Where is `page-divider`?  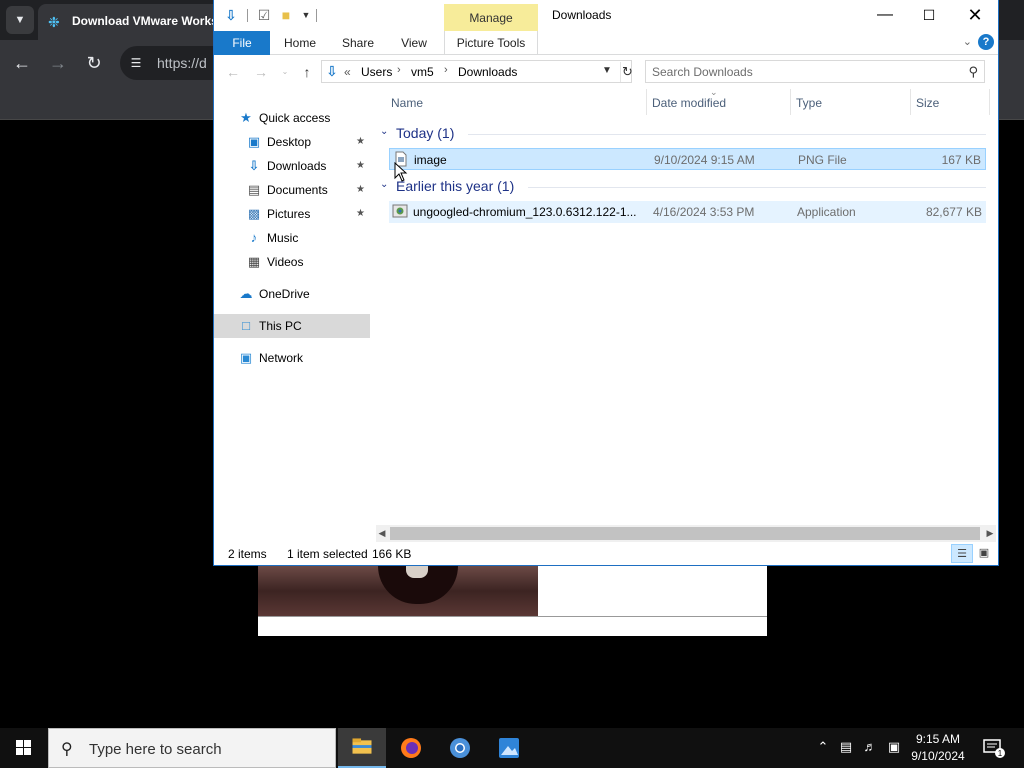
page-divider is located at coordinates (512, 616).